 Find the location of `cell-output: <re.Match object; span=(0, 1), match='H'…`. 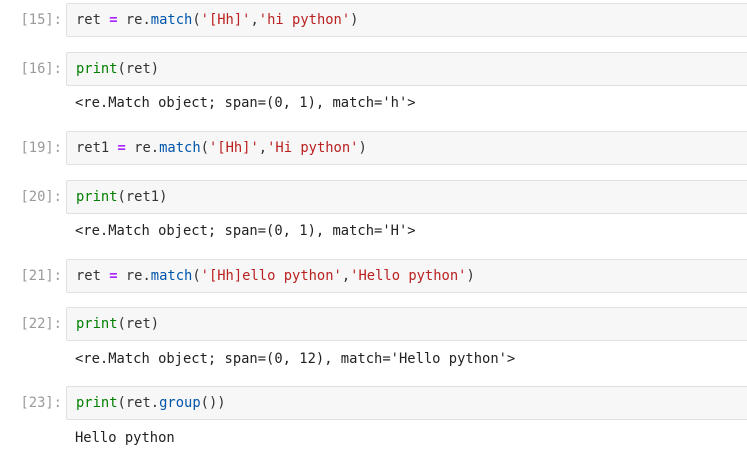

cell-output: <re.Match object; span=(0, 1), match='H'… is located at coordinates (245, 231).